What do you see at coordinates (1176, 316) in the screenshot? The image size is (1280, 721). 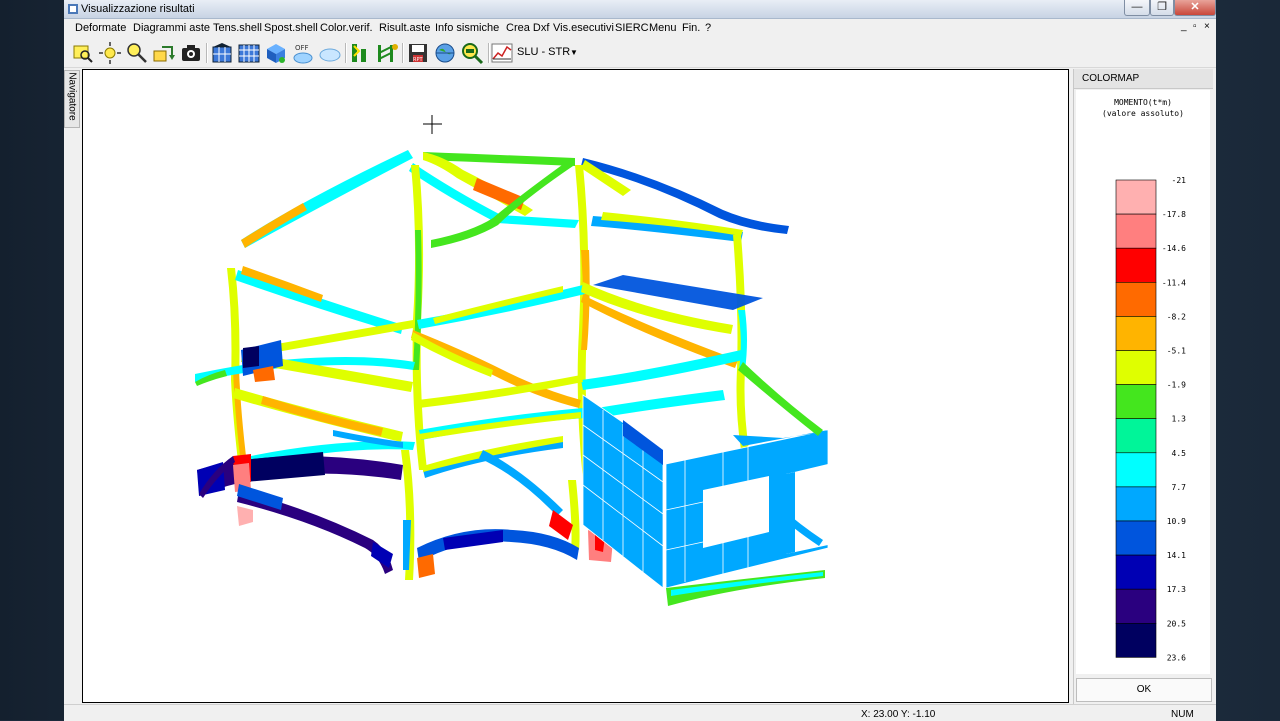 I see `colormap-tick-label: -8.2` at bounding box center [1176, 316].